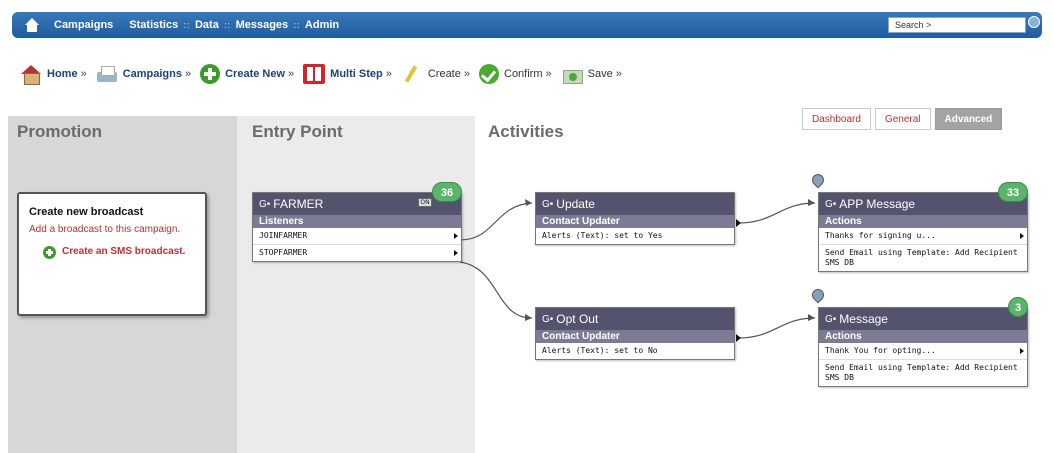 The height and width of the screenshot is (453, 1054). I want to click on connector-update-app-message, so click(776, 213).